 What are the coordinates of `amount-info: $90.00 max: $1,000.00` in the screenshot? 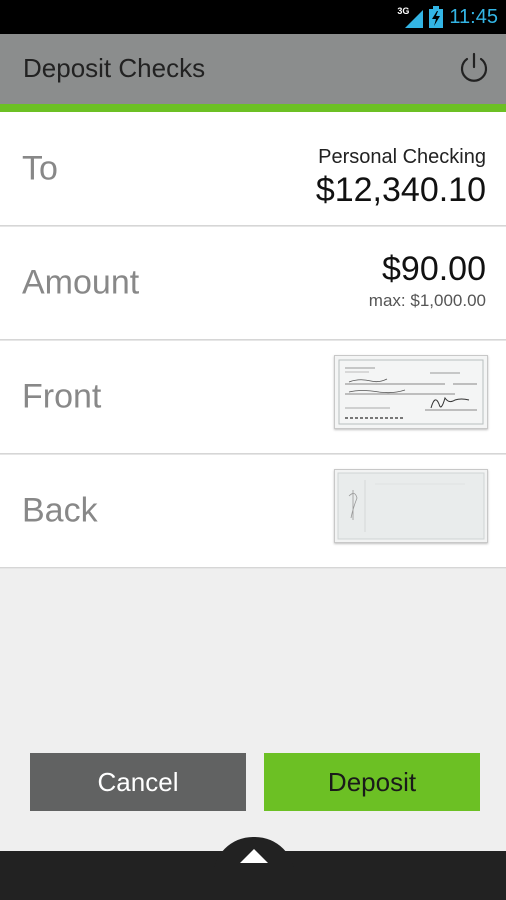 It's located at (427, 280).